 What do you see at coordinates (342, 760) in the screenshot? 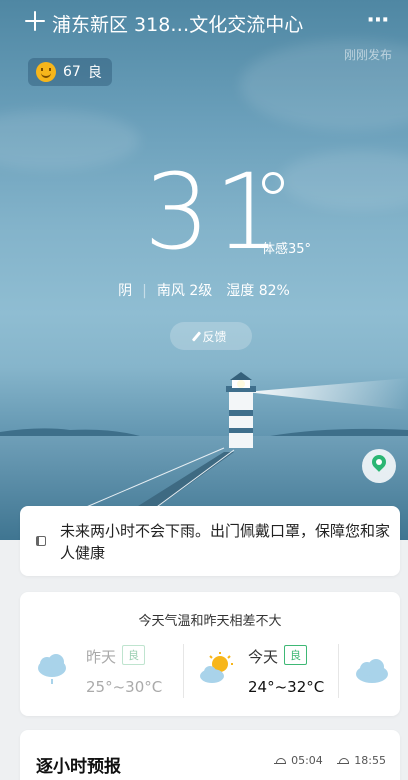
I see `sunset-icon` at bounding box center [342, 760].